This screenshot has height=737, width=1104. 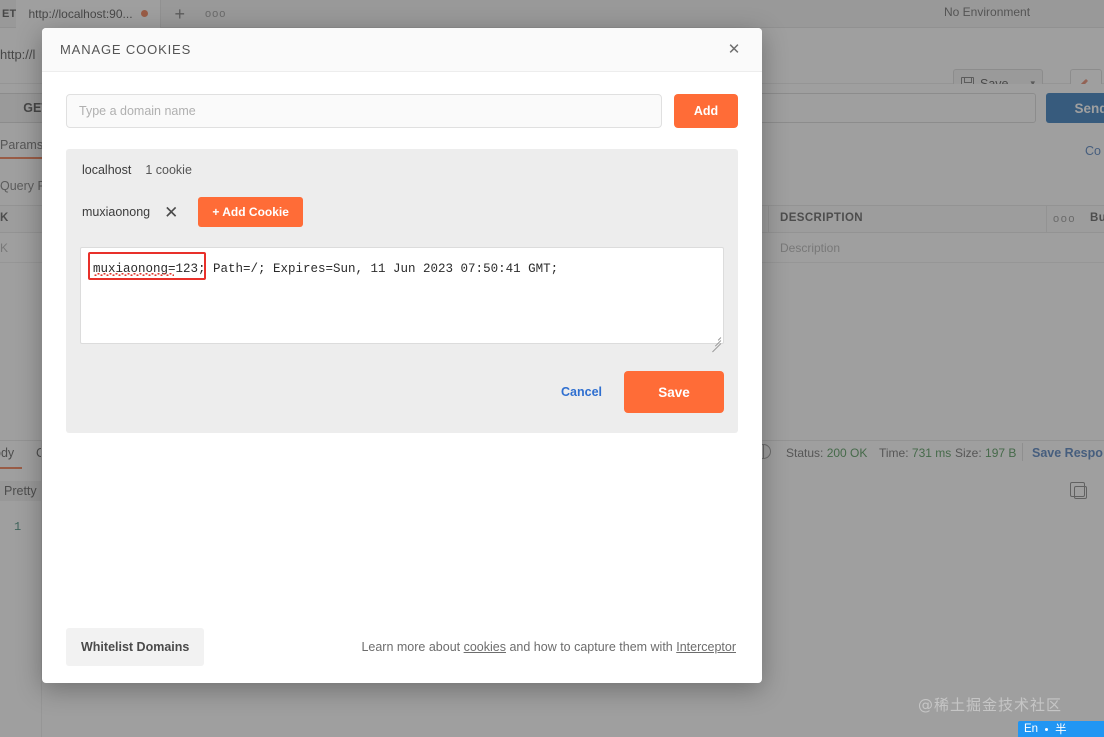 What do you see at coordinates (402, 50) in the screenshot?
I see `modal-header: MANAGE COOKIES ✕` at bounding box center [402, 50].